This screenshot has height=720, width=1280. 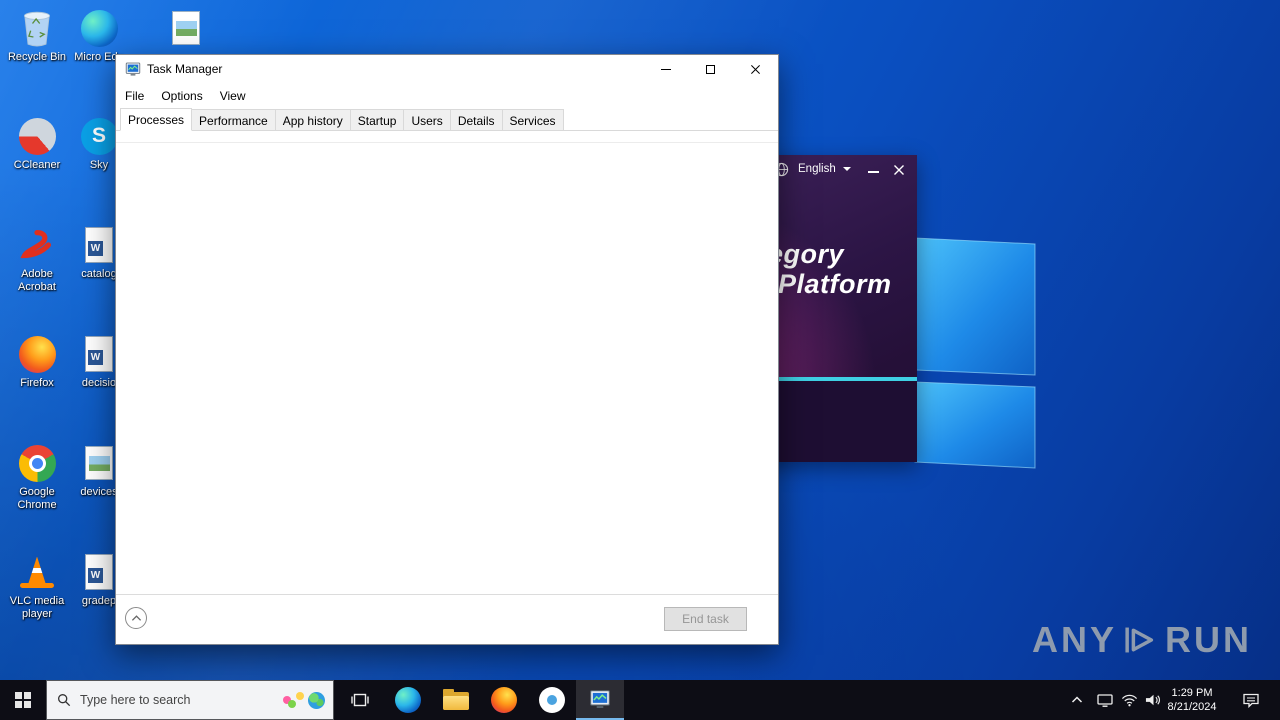 I want to click on window-footer: End task, so click(x=447, y=619).